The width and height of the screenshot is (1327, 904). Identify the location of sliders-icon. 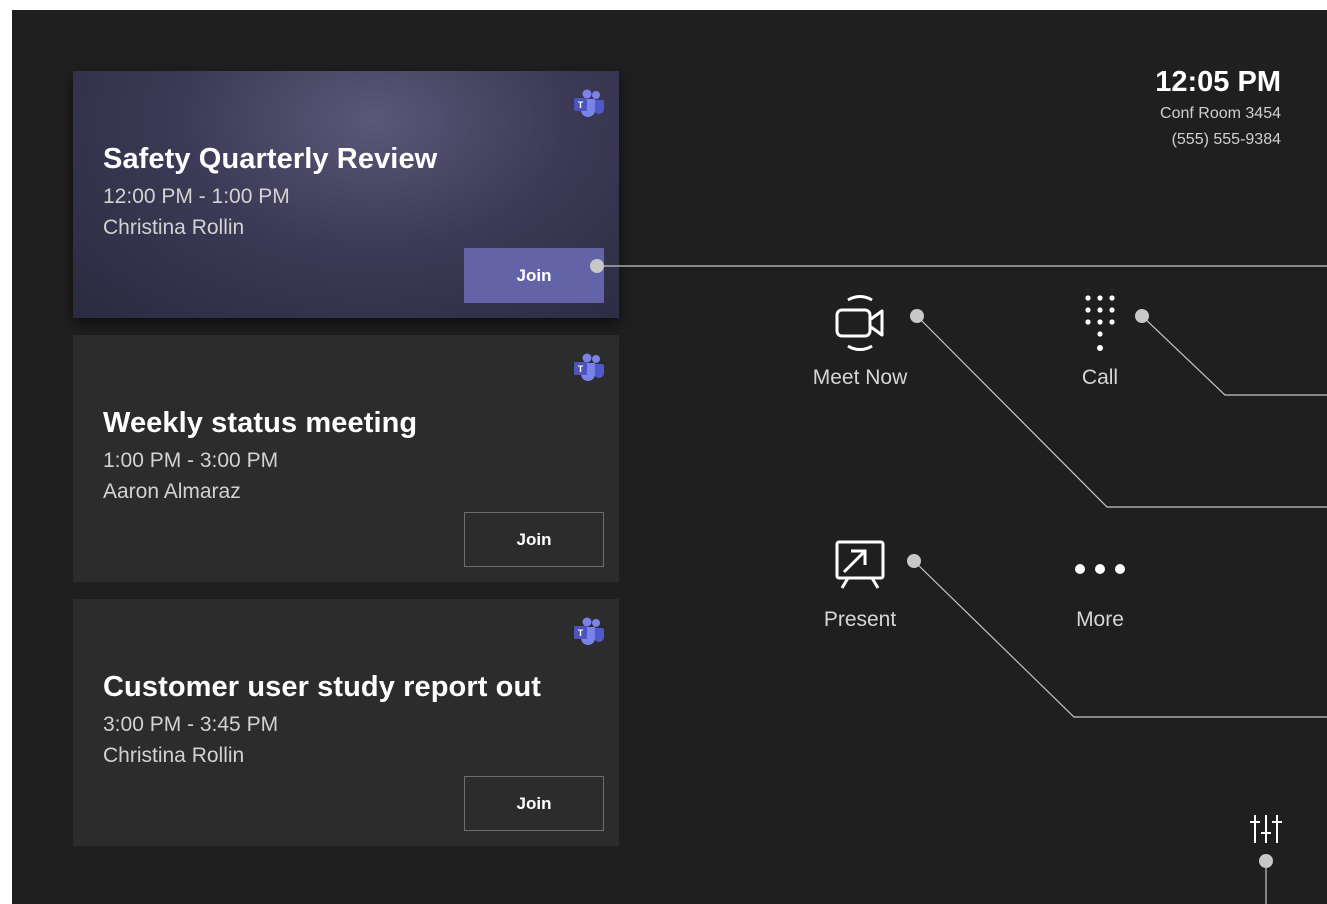
(1266, 830).